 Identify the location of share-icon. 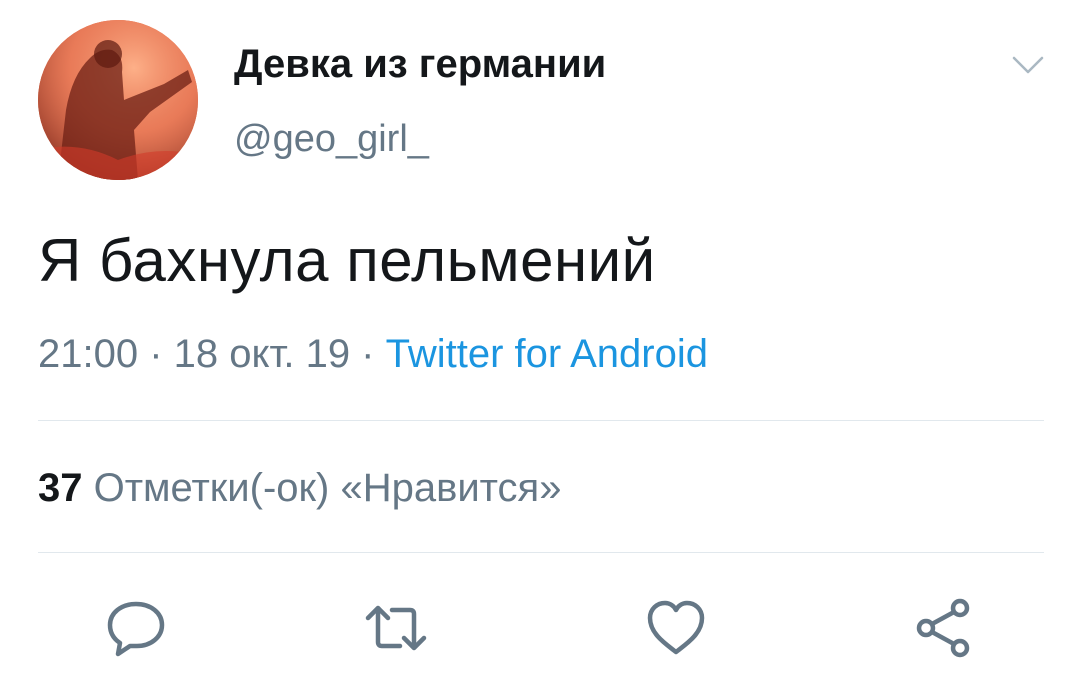
(943, 628).